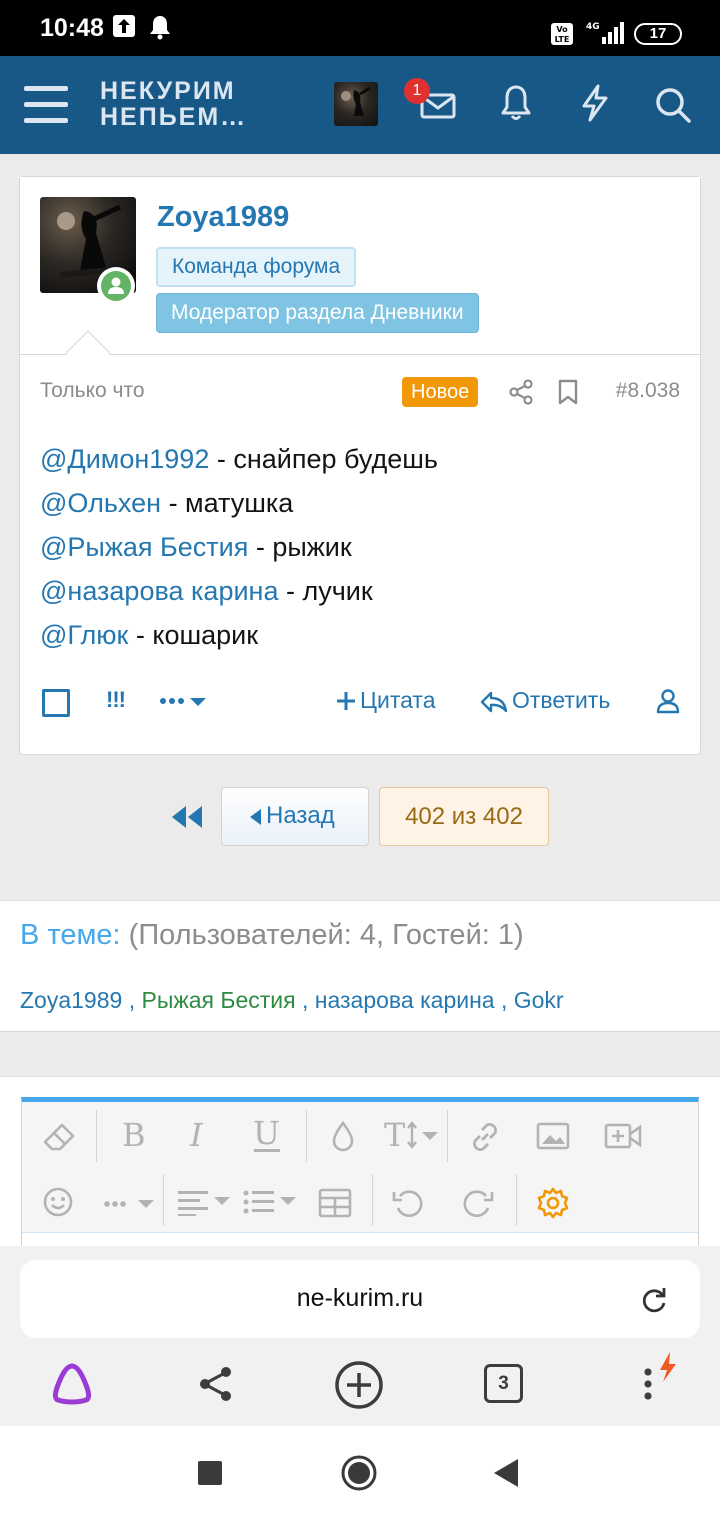  What do you see at coordinates (92, 391) in the screenshot?
I see `post-date: Только что` at bounding box center [92, 391].